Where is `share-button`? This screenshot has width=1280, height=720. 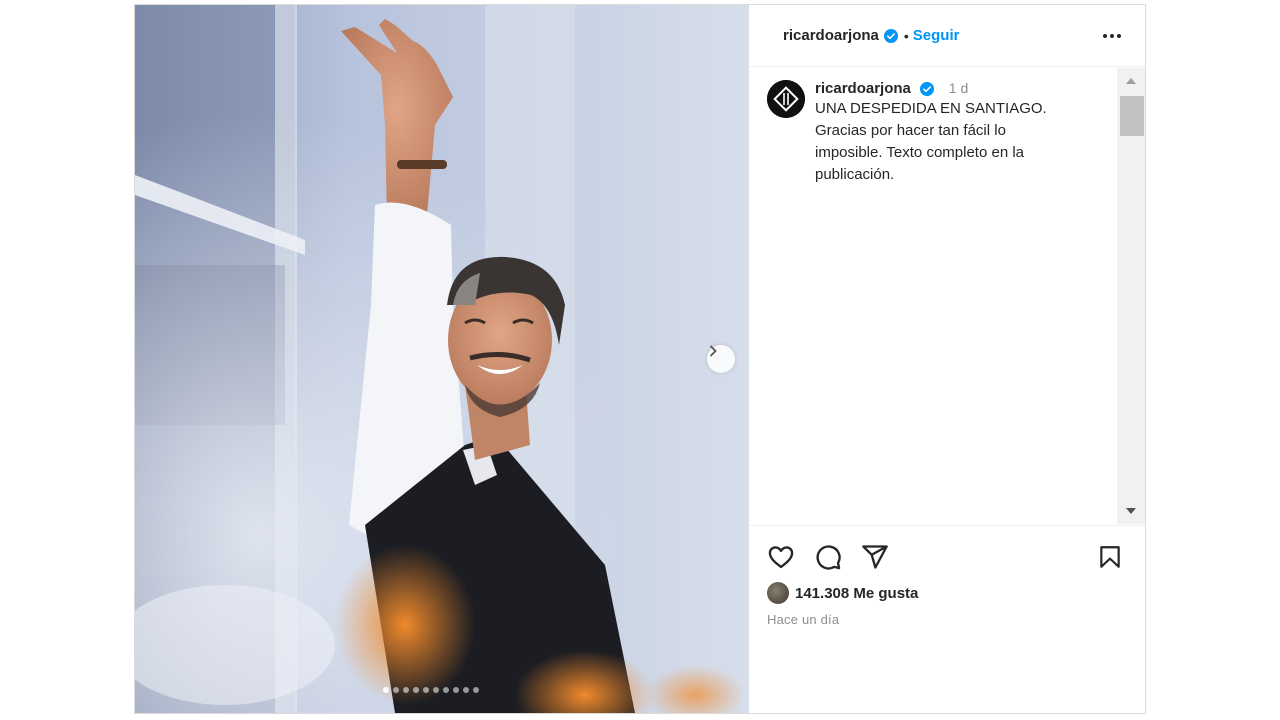 share-button is located at coordinates (875, 557).